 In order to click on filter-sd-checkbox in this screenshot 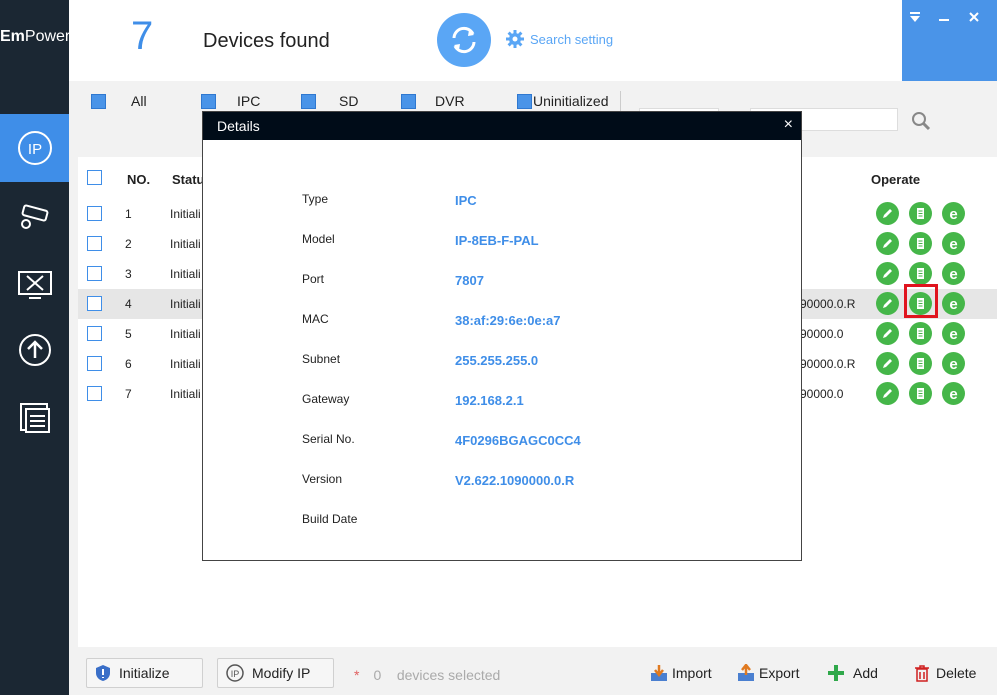, I will do `click(308, 101)`.